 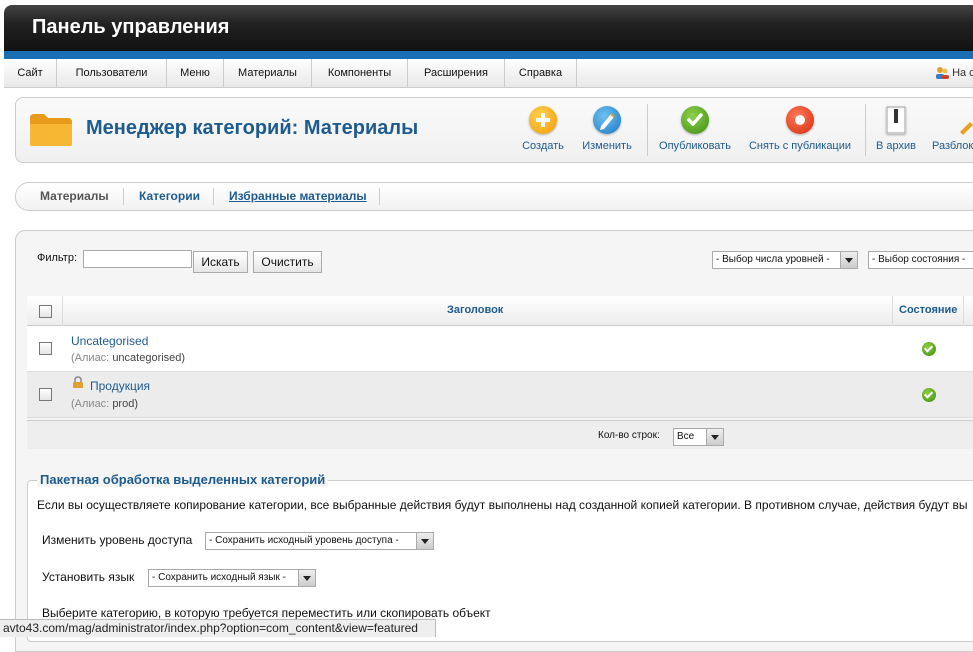 What do you see at coordinates (219, 577) in the screenshot?
I see `language-select-value: - Сохранить исходный язык -` at bounding box center [219, 577].